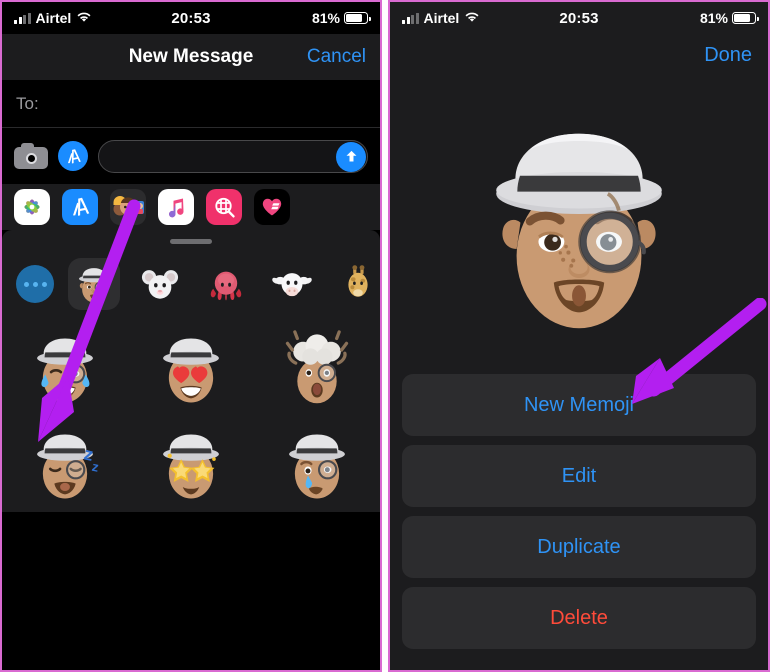 The image size is (774, 672). Describe the element at coordinates (292, 284) in the screenshot. I see `character-cow` at that location.